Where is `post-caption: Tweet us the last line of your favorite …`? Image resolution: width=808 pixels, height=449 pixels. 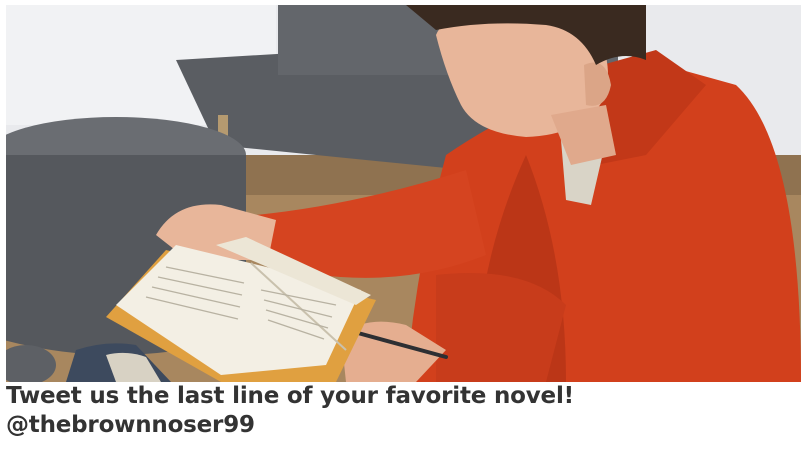 post-caption: Tweet us the last line of your favorite … is located at coordinates (403, 411).